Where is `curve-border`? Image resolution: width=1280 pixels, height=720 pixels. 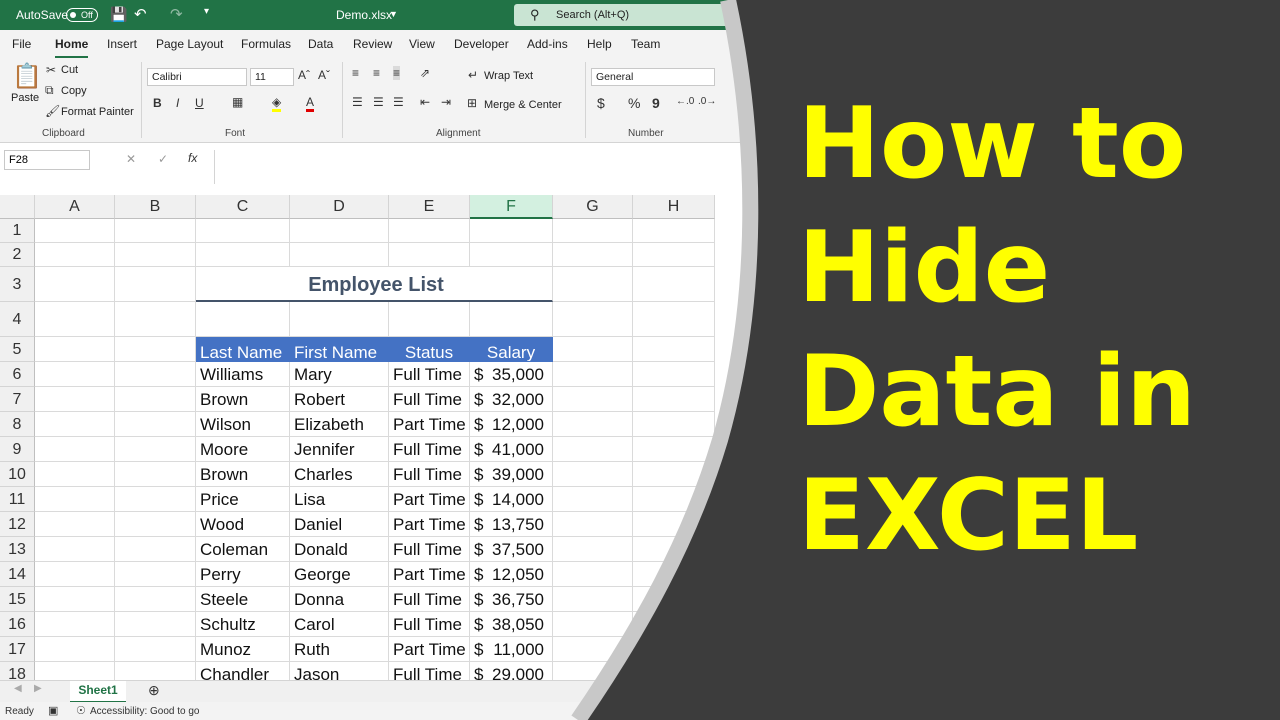
curve-border is located at coordinates (665, 360).